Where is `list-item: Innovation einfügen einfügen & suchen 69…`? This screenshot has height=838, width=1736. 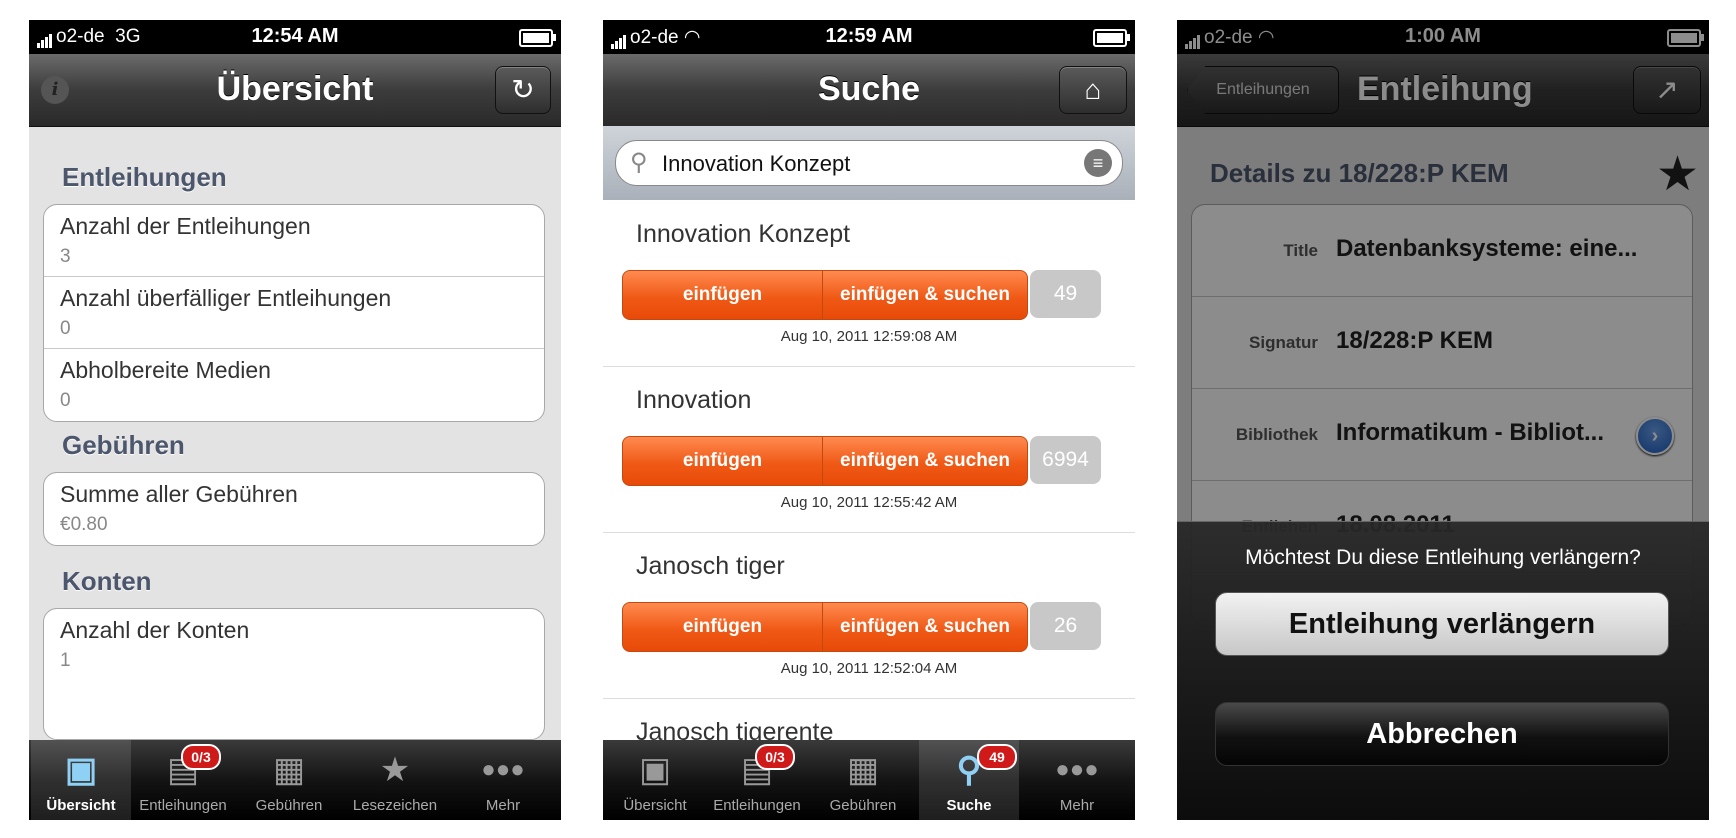 list-item: Innovation einfügen einfügen & suchen 69… is located at coordinates (869, 449).